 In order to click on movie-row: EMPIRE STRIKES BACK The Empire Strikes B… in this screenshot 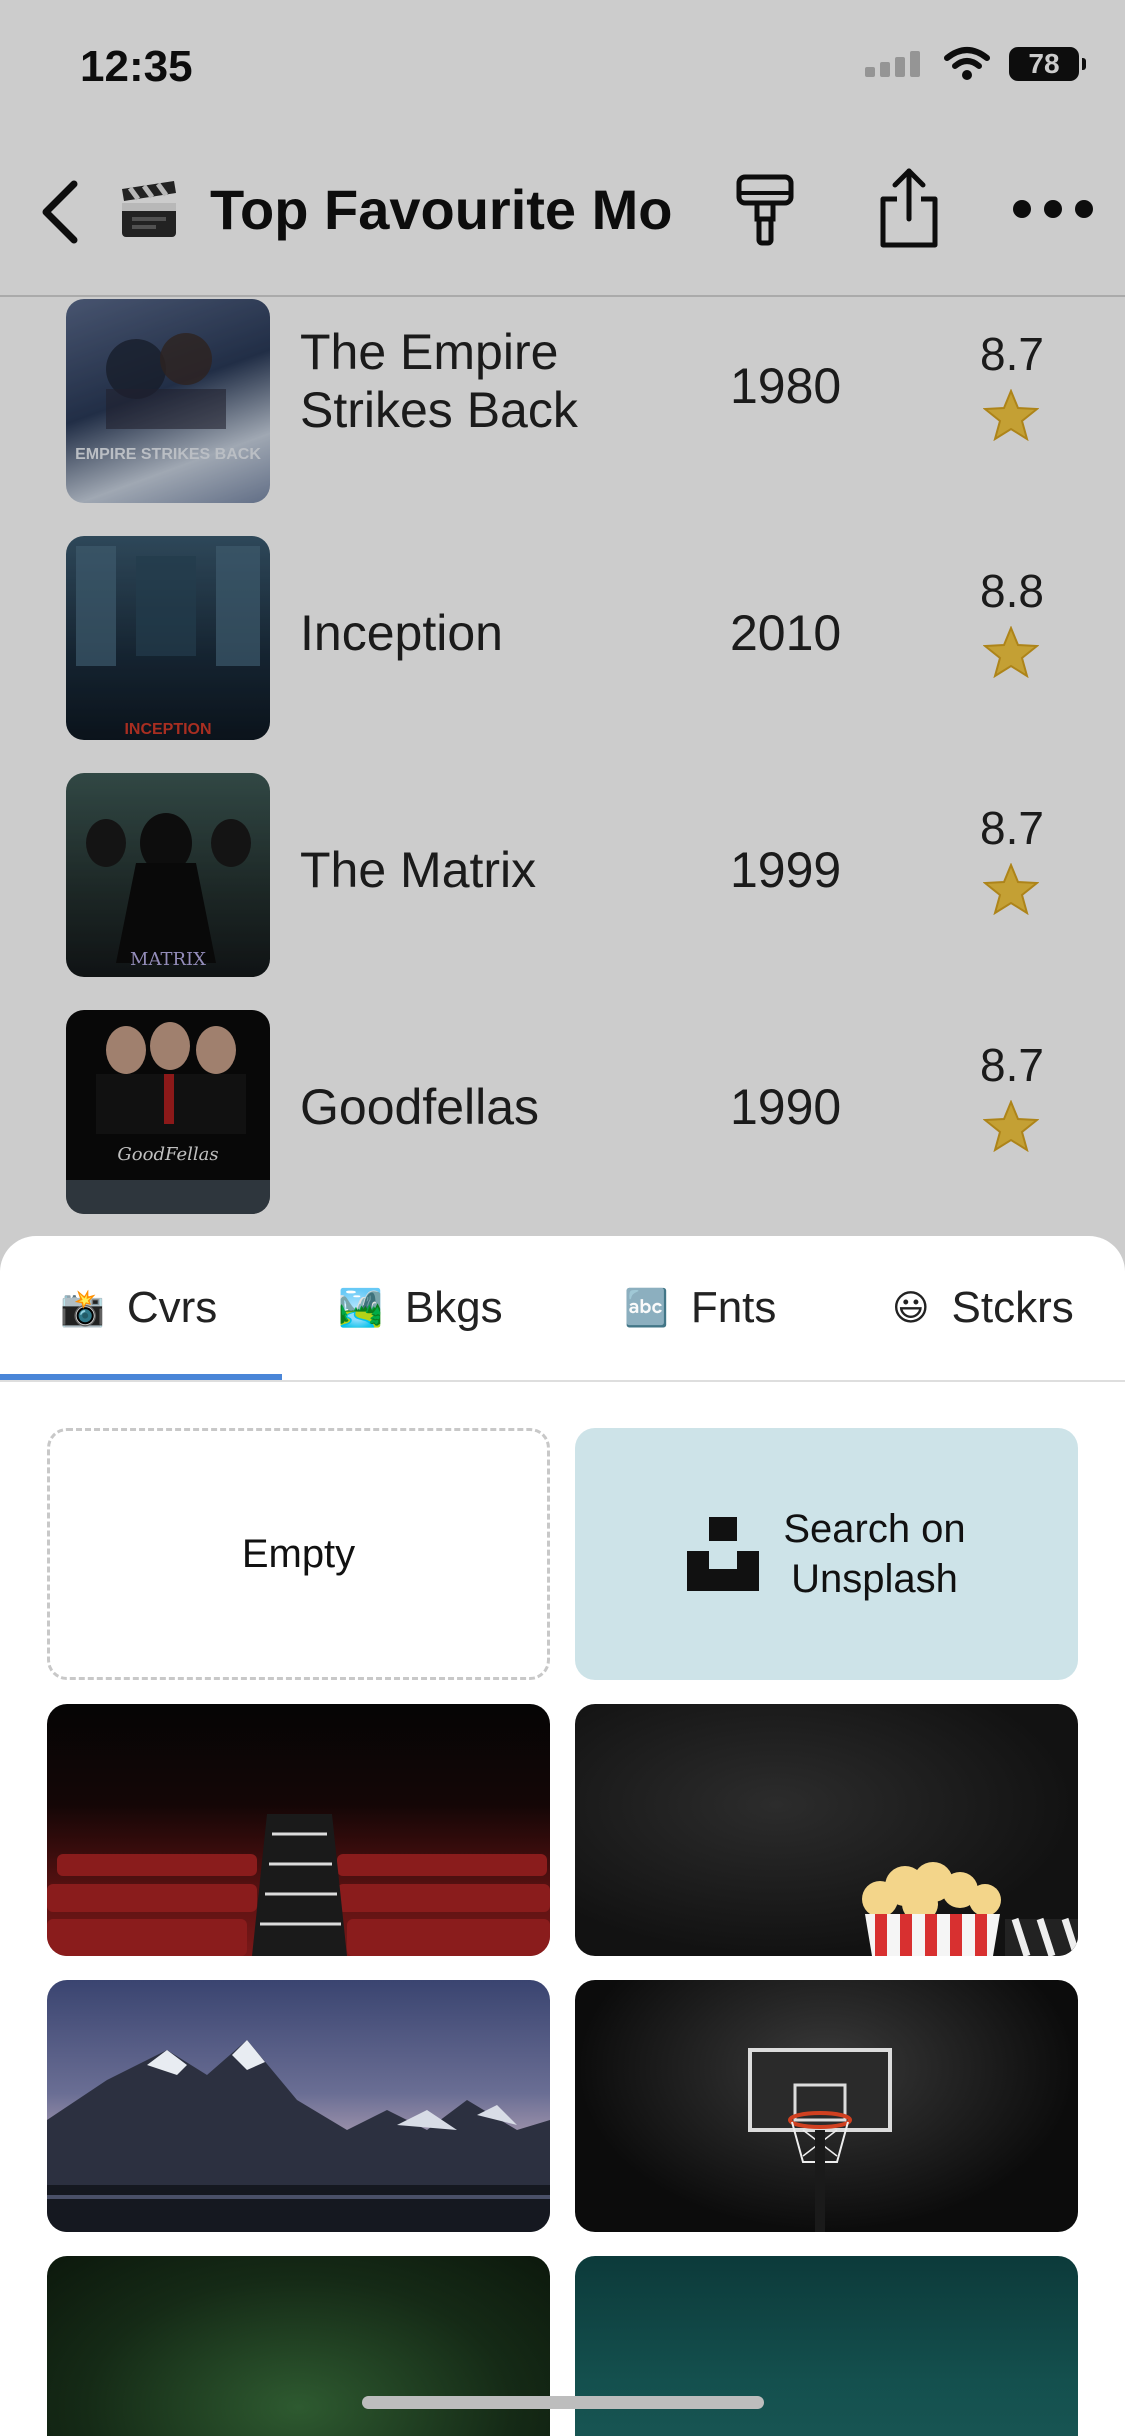, I will do `click(562, 415)`.